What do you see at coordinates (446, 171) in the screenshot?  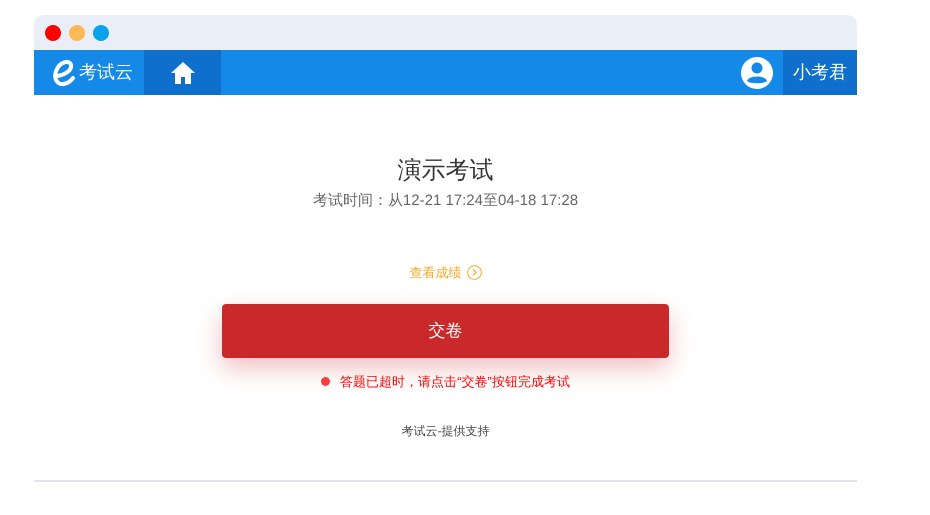 I see `exam-title: 演示考试` at bounding box center [446, 171].